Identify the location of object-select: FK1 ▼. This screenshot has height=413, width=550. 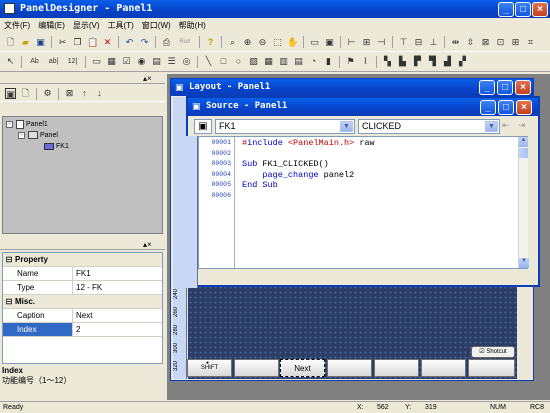
(285, 126).